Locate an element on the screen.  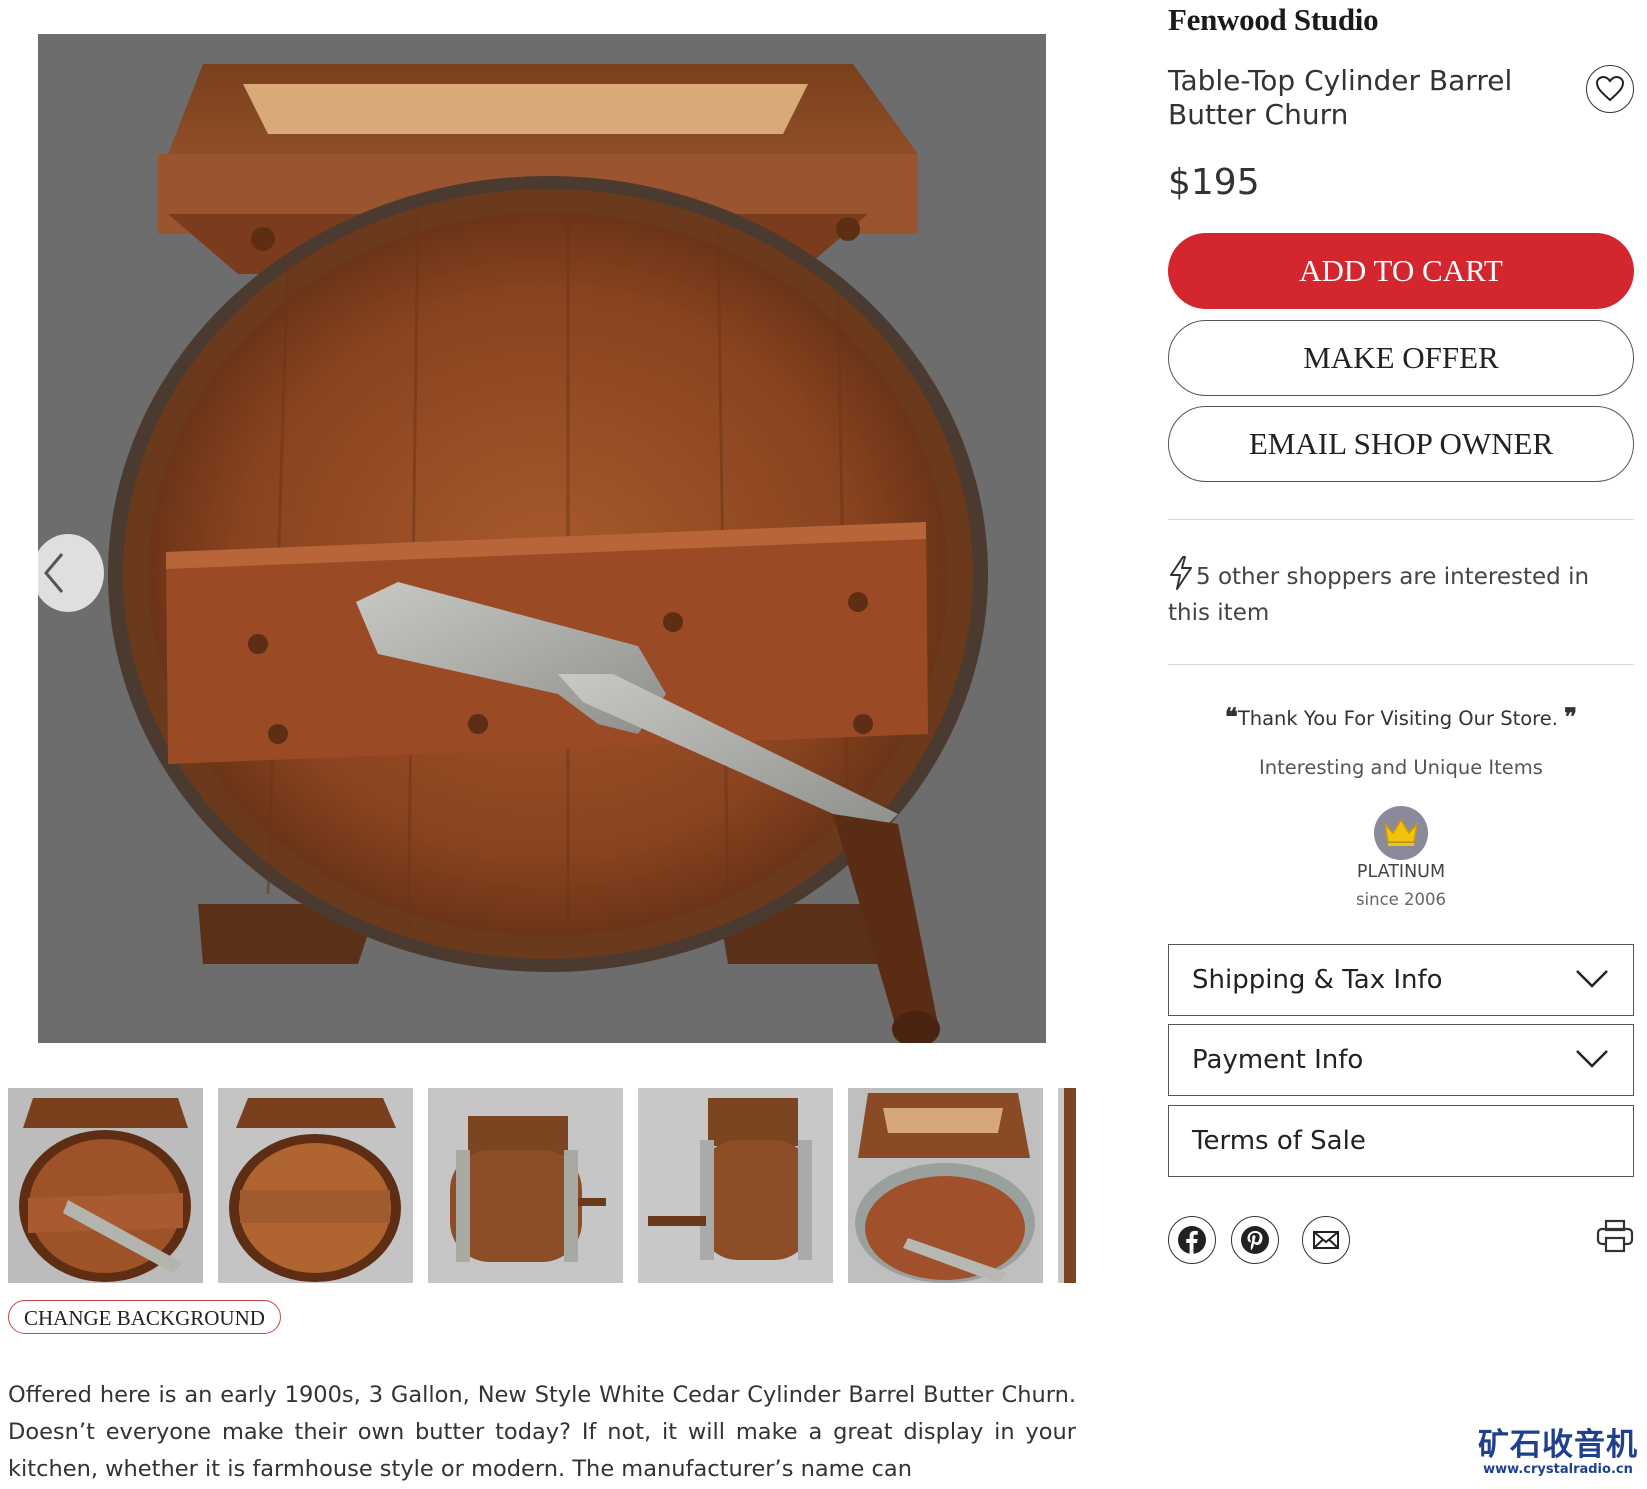
email-share-button is located at coordinates (1326, 1240).